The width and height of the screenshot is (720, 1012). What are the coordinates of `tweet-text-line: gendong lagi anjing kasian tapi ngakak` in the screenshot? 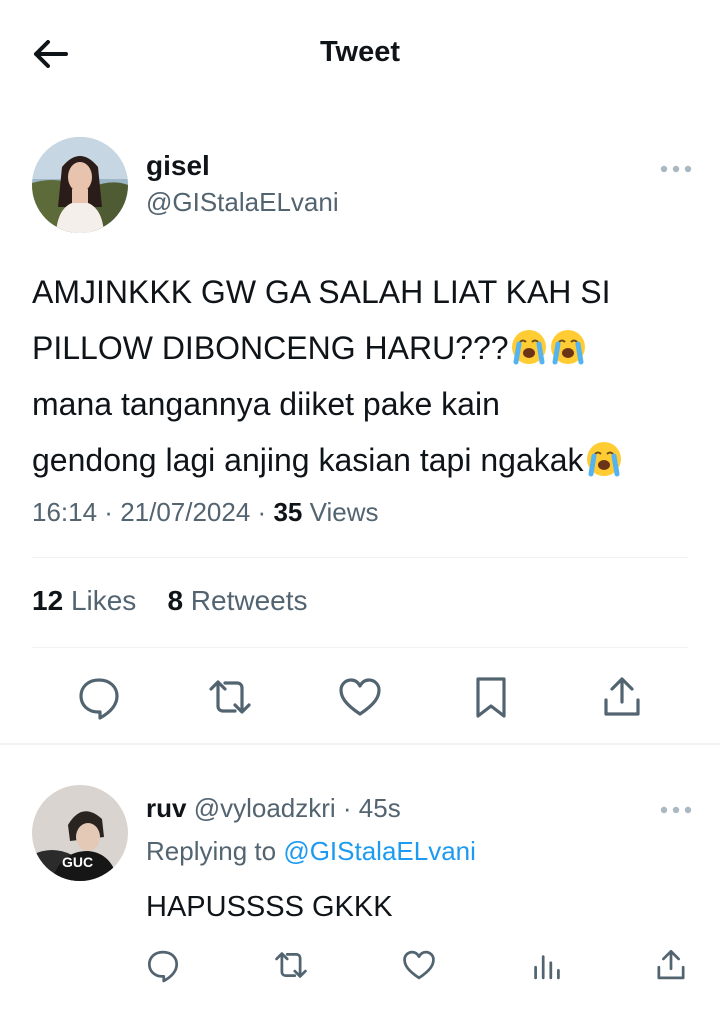 It's located at (367, 460).